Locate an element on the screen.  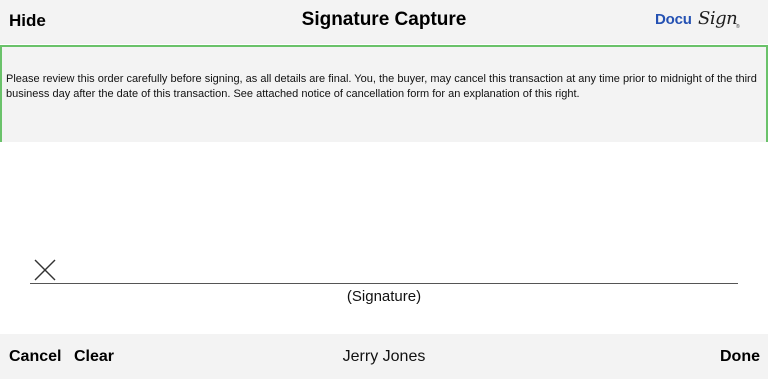
header-bar: Hide Signature Capture Docu Sign ® is located at coordinates (384, 22).